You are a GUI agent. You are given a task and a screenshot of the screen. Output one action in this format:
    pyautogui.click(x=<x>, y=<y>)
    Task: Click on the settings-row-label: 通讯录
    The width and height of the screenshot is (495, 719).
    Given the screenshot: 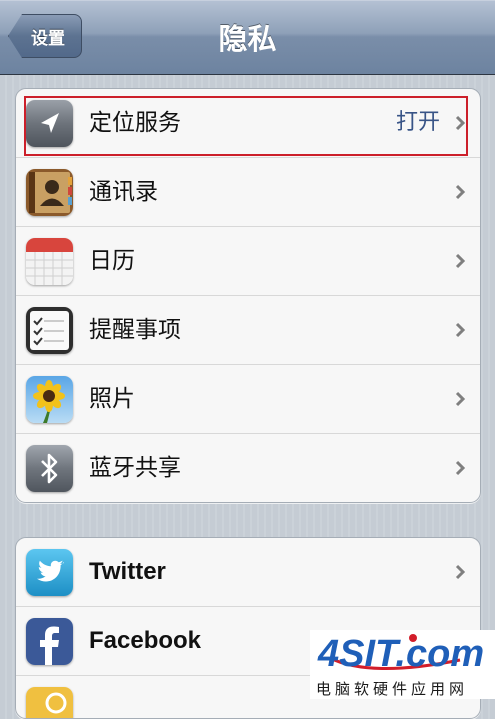 What is the action you would take?
    pyautogui.click(x=123, y=192)
    